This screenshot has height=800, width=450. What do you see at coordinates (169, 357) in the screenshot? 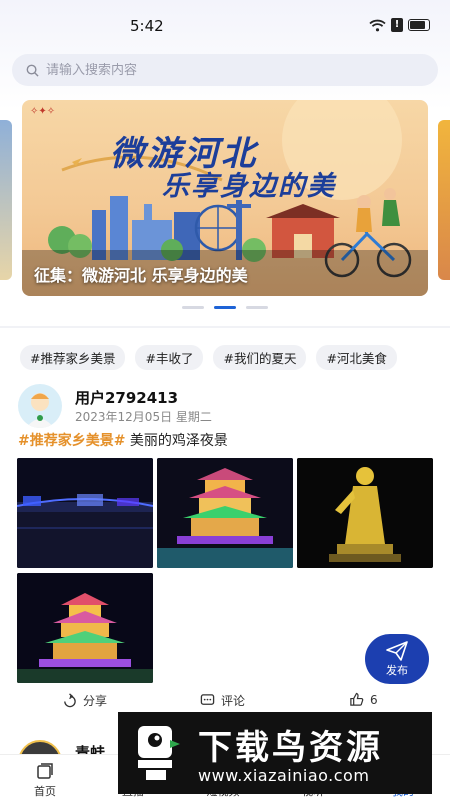
I see `tag-harvest: #丰收了` at bounding box center [169, 357].